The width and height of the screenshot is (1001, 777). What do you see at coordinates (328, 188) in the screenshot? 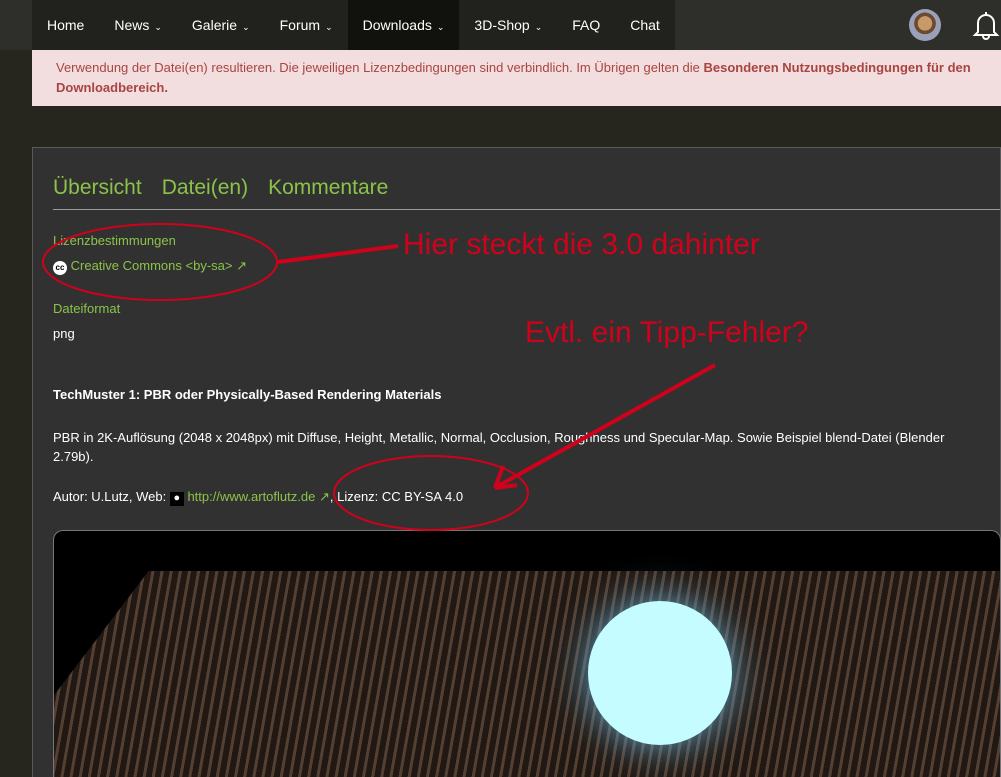
I see `tab-comments: Kommentare` at bounding box center [328, 188].